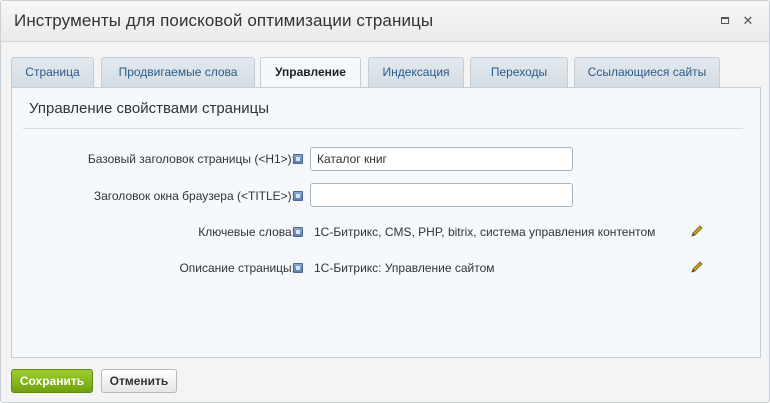 This screenshot has width=770, height=403. What do you see at coordinates (178, 72) in the screenshot?
I see `tab-promoted-words: Продвигаемые слова` at bounding box center [178, 72].